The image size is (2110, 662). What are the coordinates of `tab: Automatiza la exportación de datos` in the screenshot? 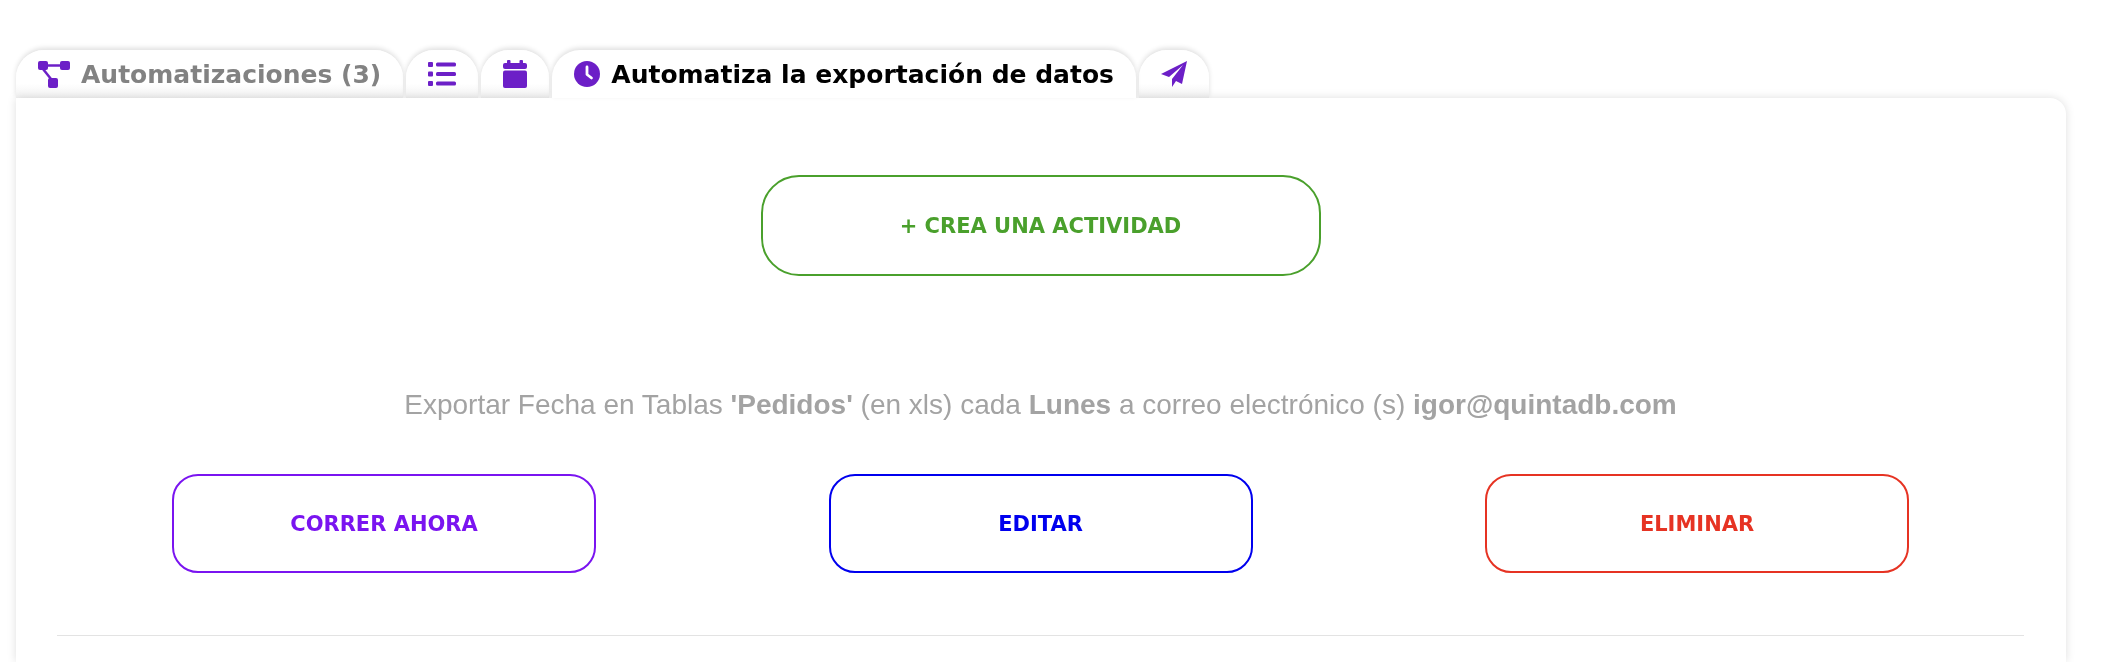 It's located at (844, 74).